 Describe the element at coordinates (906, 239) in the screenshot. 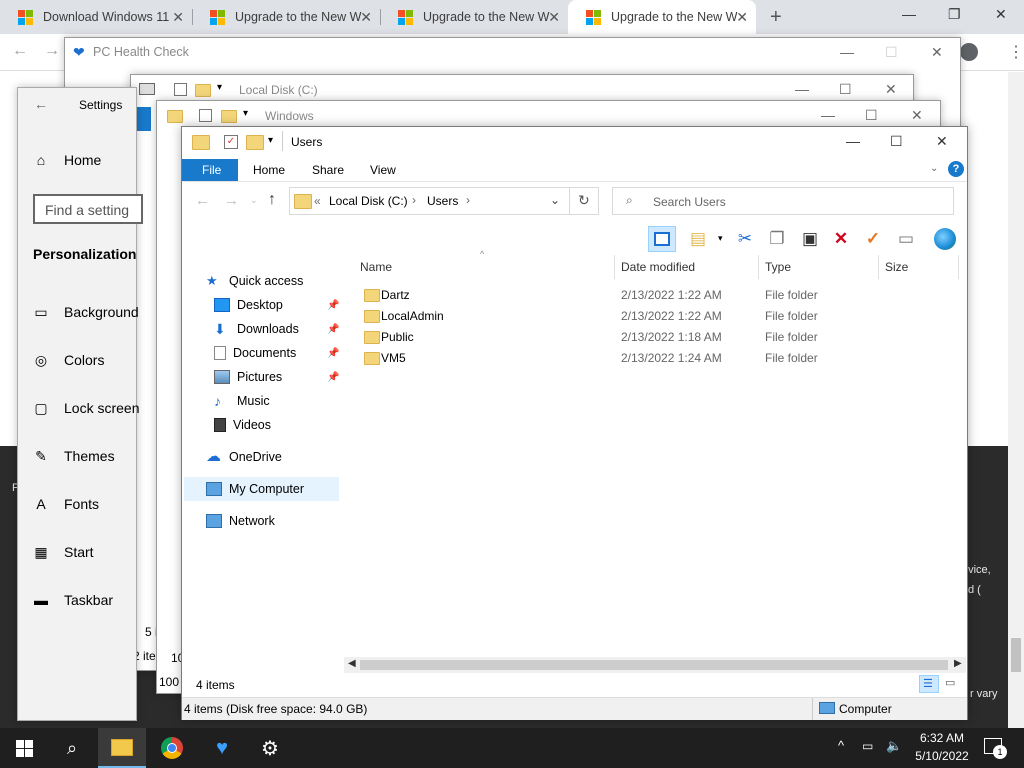

I see `rename-icon: ▭` at that location.